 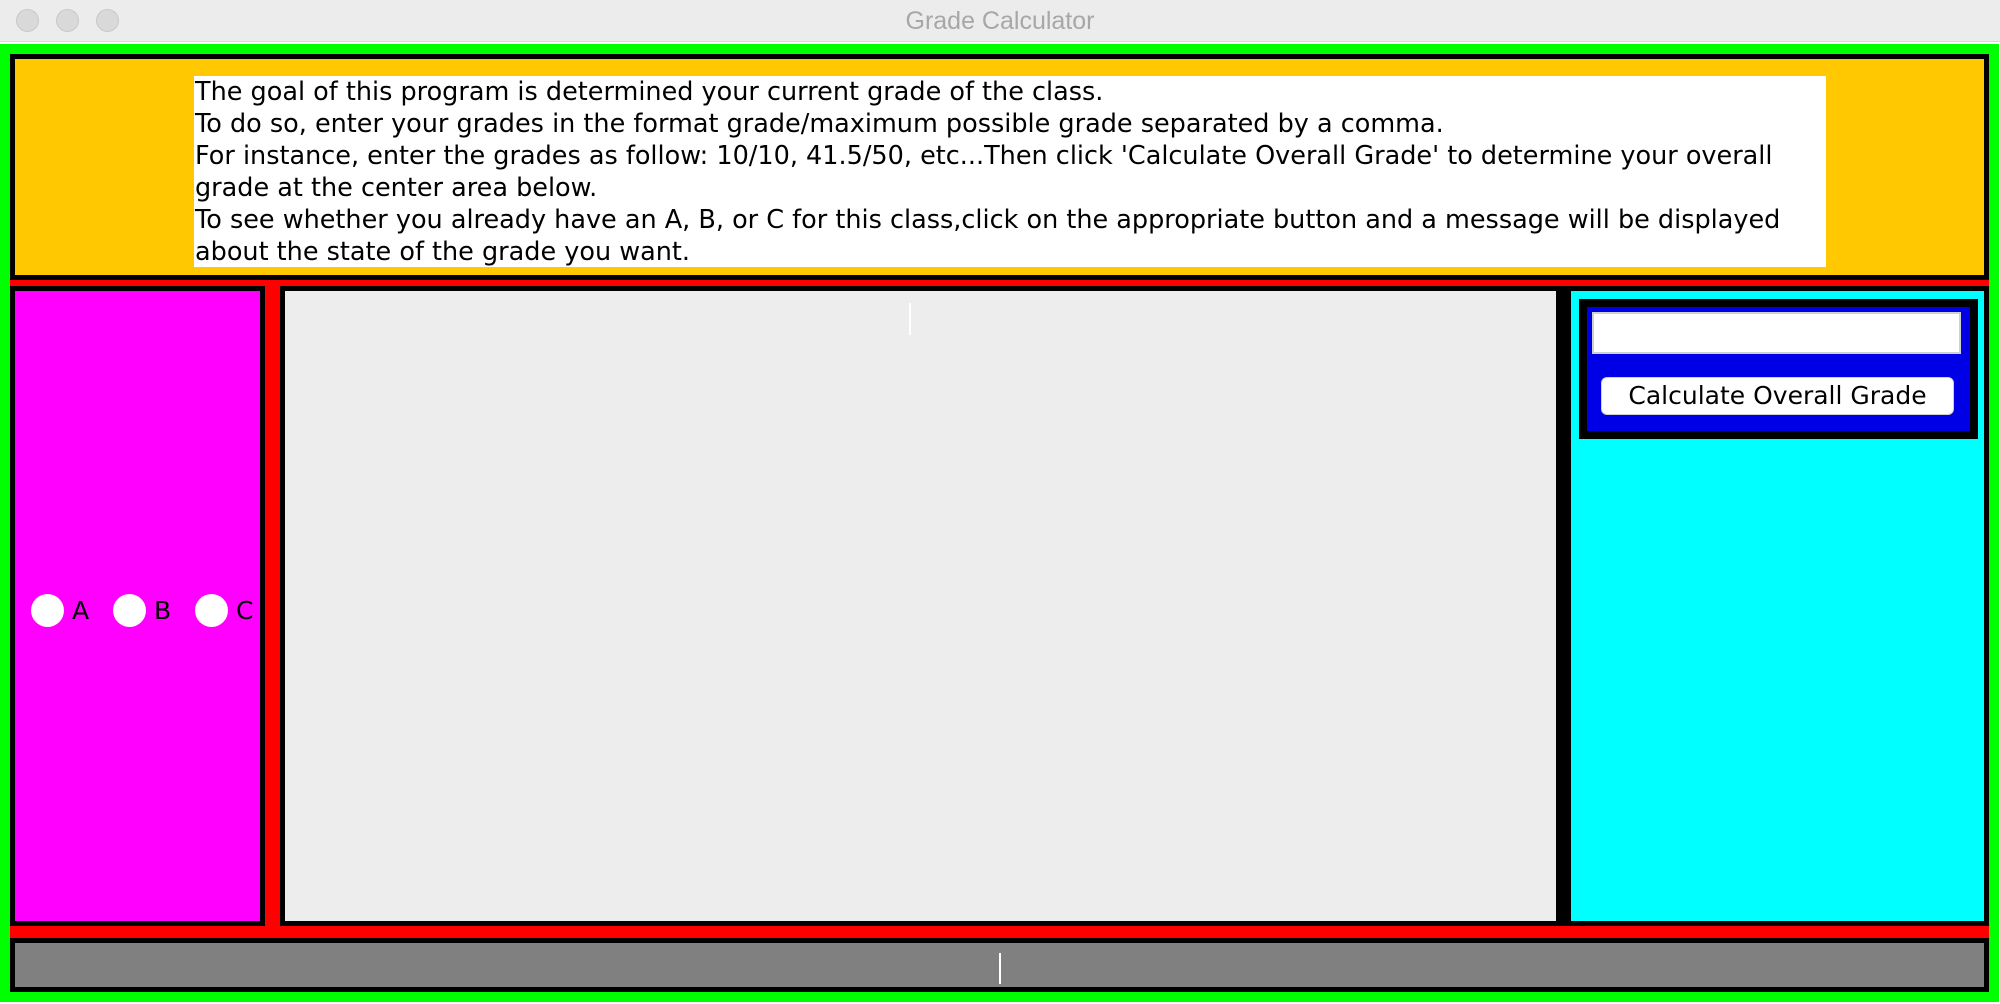 What do you see at coordinates (910, 319) in the screenshot?
I see `output-text-caret` at bounding box center [910, 319].